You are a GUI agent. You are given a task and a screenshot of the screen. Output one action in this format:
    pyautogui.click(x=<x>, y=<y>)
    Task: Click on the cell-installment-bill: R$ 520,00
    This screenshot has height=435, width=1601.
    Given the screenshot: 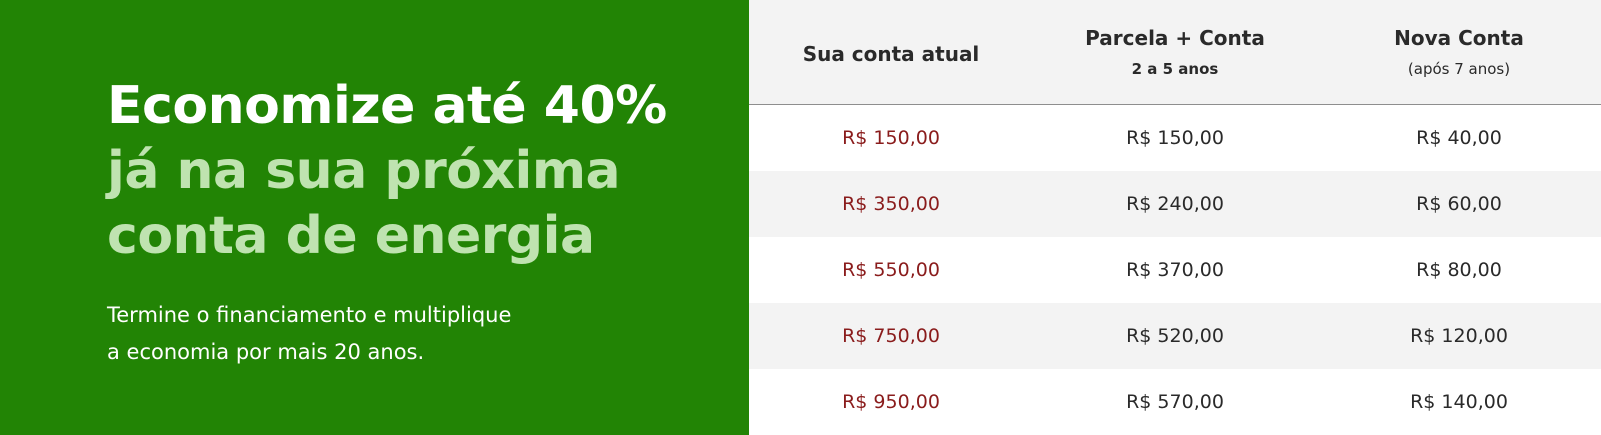 What is the action you would take?
    pyautogui.click(x=1175, y=336)
    